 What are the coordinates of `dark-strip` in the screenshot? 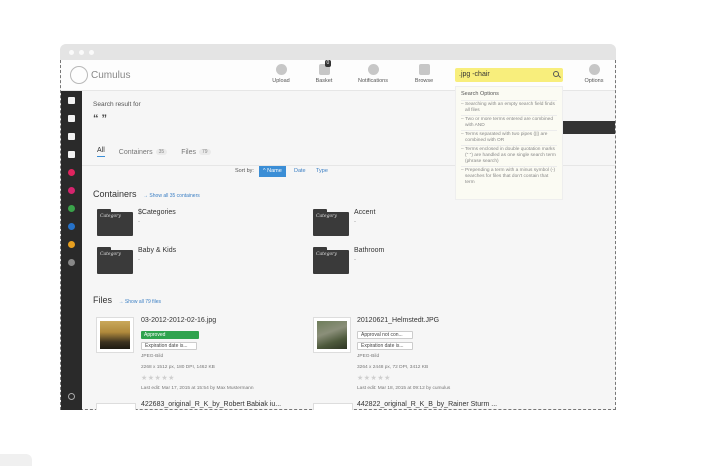 It's located at (585, 127).